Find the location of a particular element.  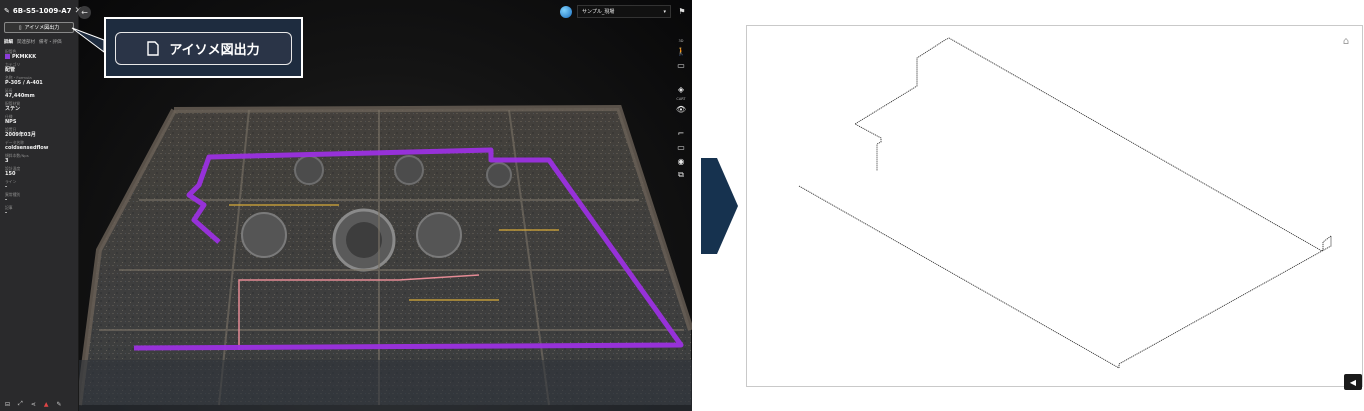

callout-export-button: アイソメ図出力 is located at coordinates (203, 48).